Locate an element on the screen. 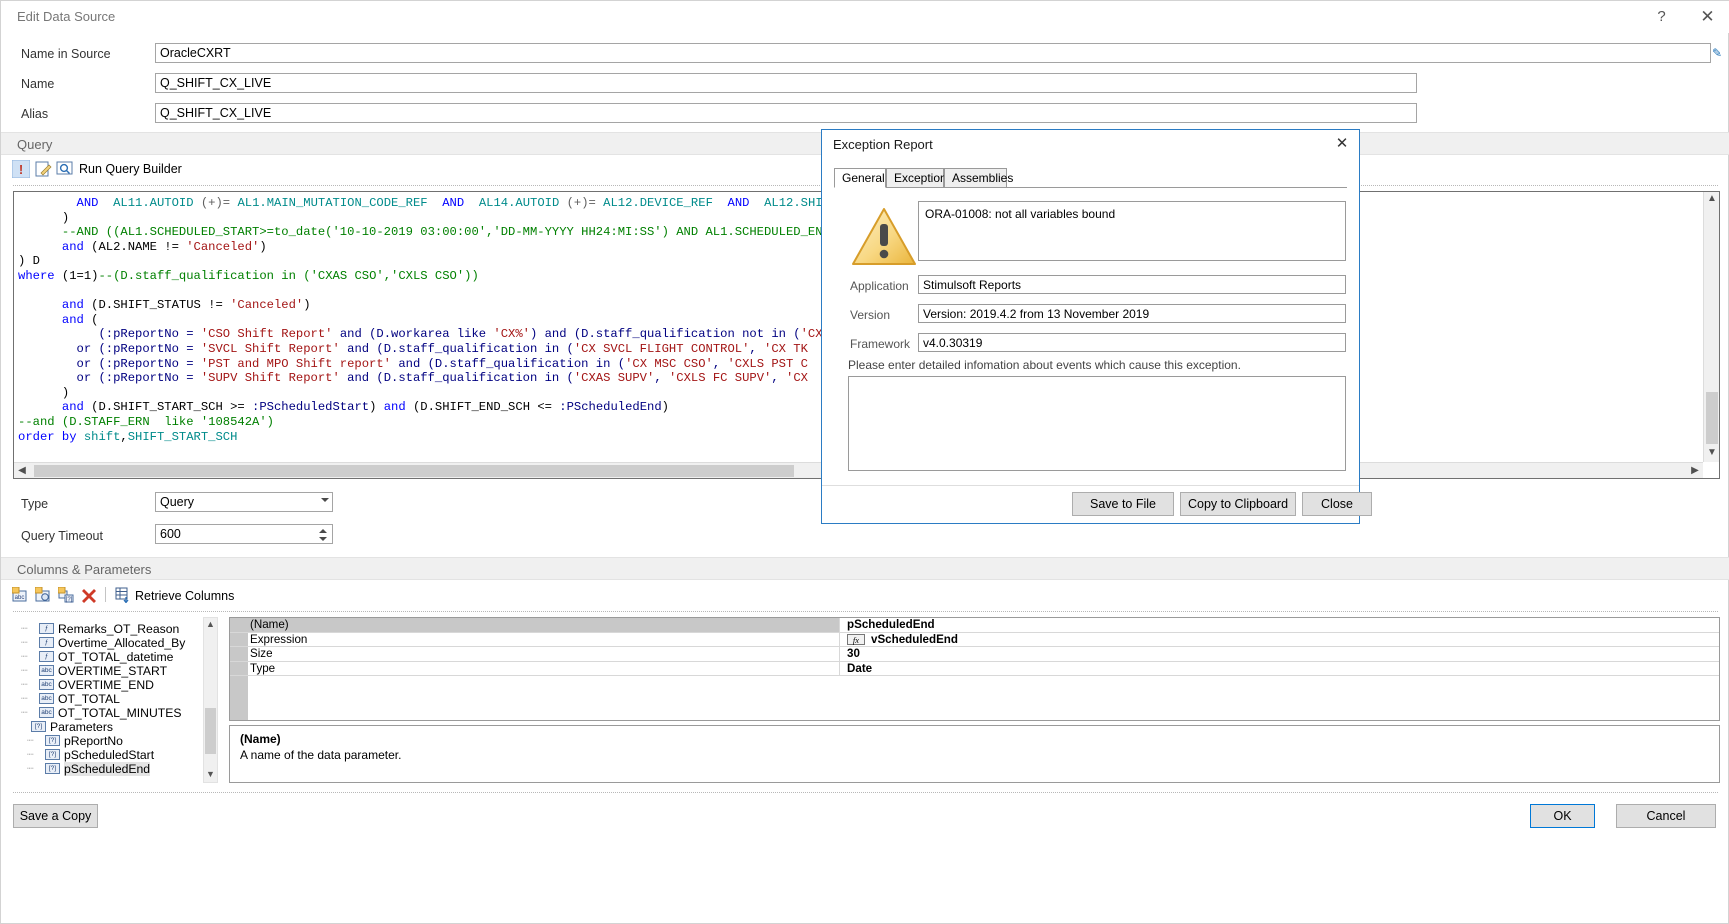 Image resolution: width=1729 pixels, height=924 pixels. edit-pencil-icon: ✎ is located at coordinates (1717, 53).